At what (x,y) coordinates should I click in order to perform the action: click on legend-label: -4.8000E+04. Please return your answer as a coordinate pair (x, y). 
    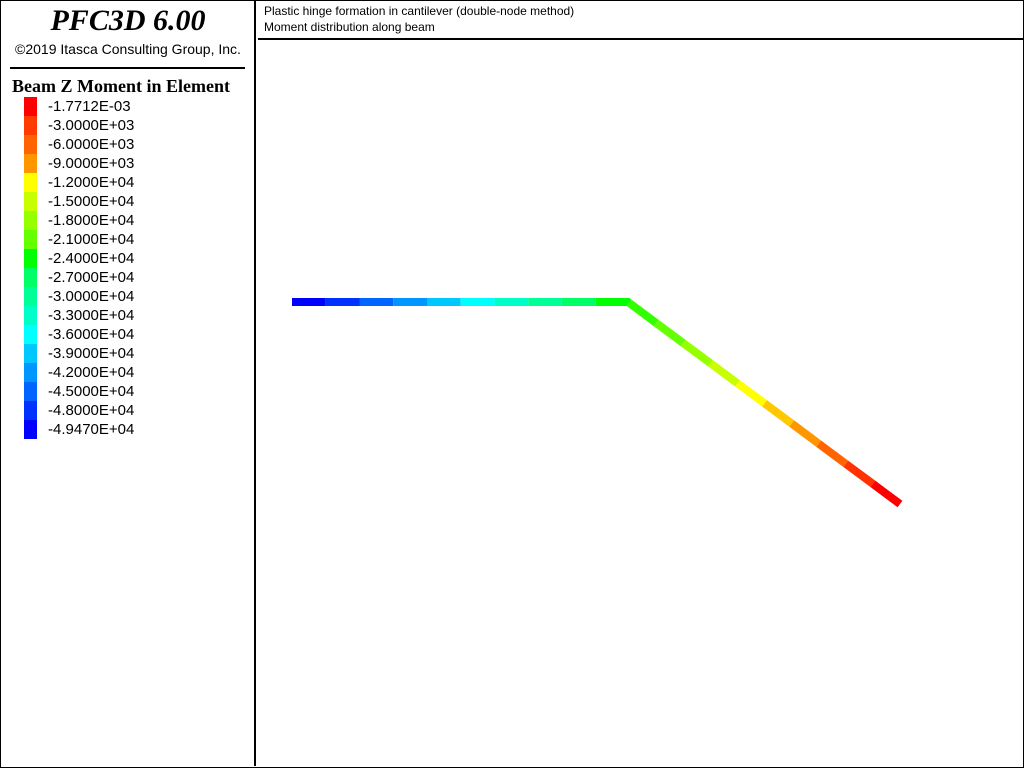
    Looking at the image, I should click on (91, 410).